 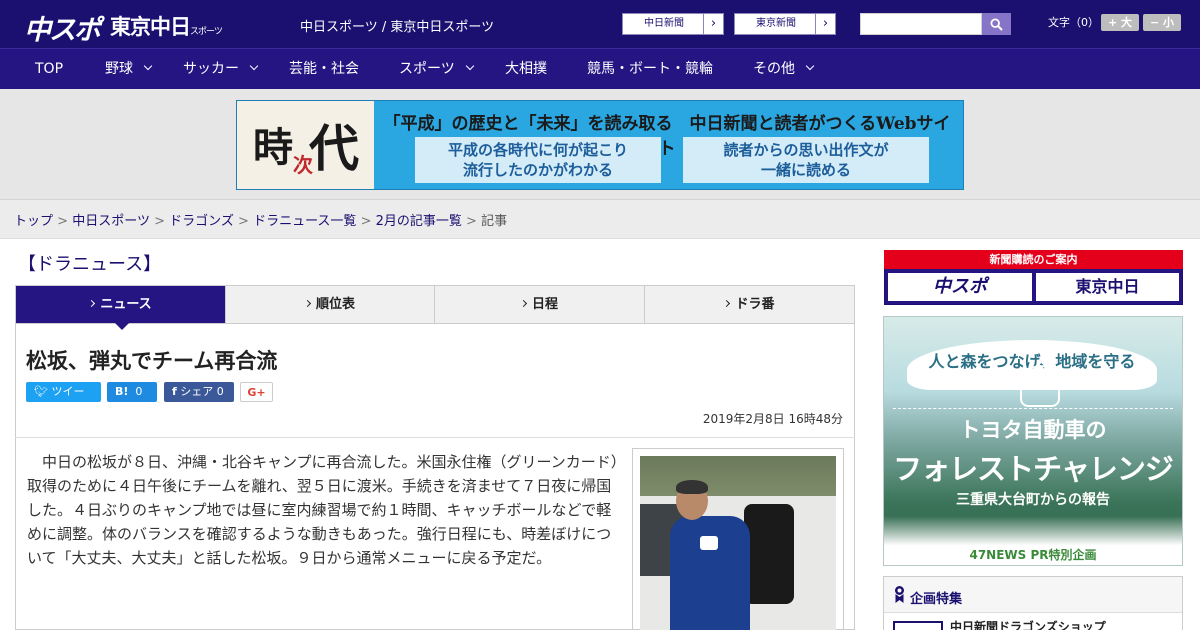 I want to click on search-icon, so click(x=996, y=24).